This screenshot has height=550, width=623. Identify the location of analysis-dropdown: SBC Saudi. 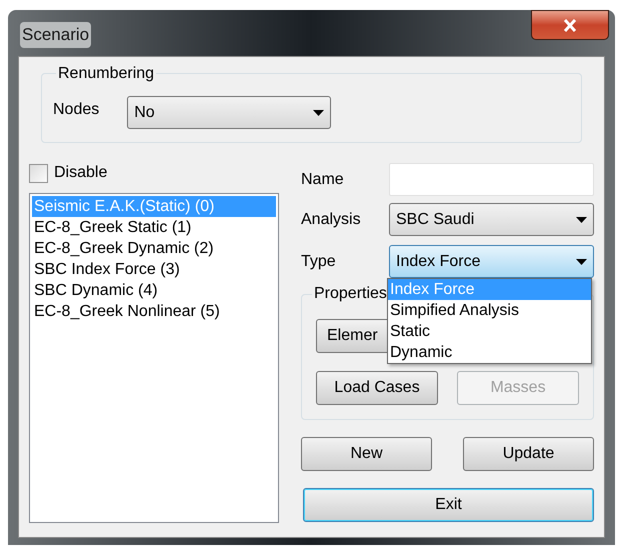
(491, 219).